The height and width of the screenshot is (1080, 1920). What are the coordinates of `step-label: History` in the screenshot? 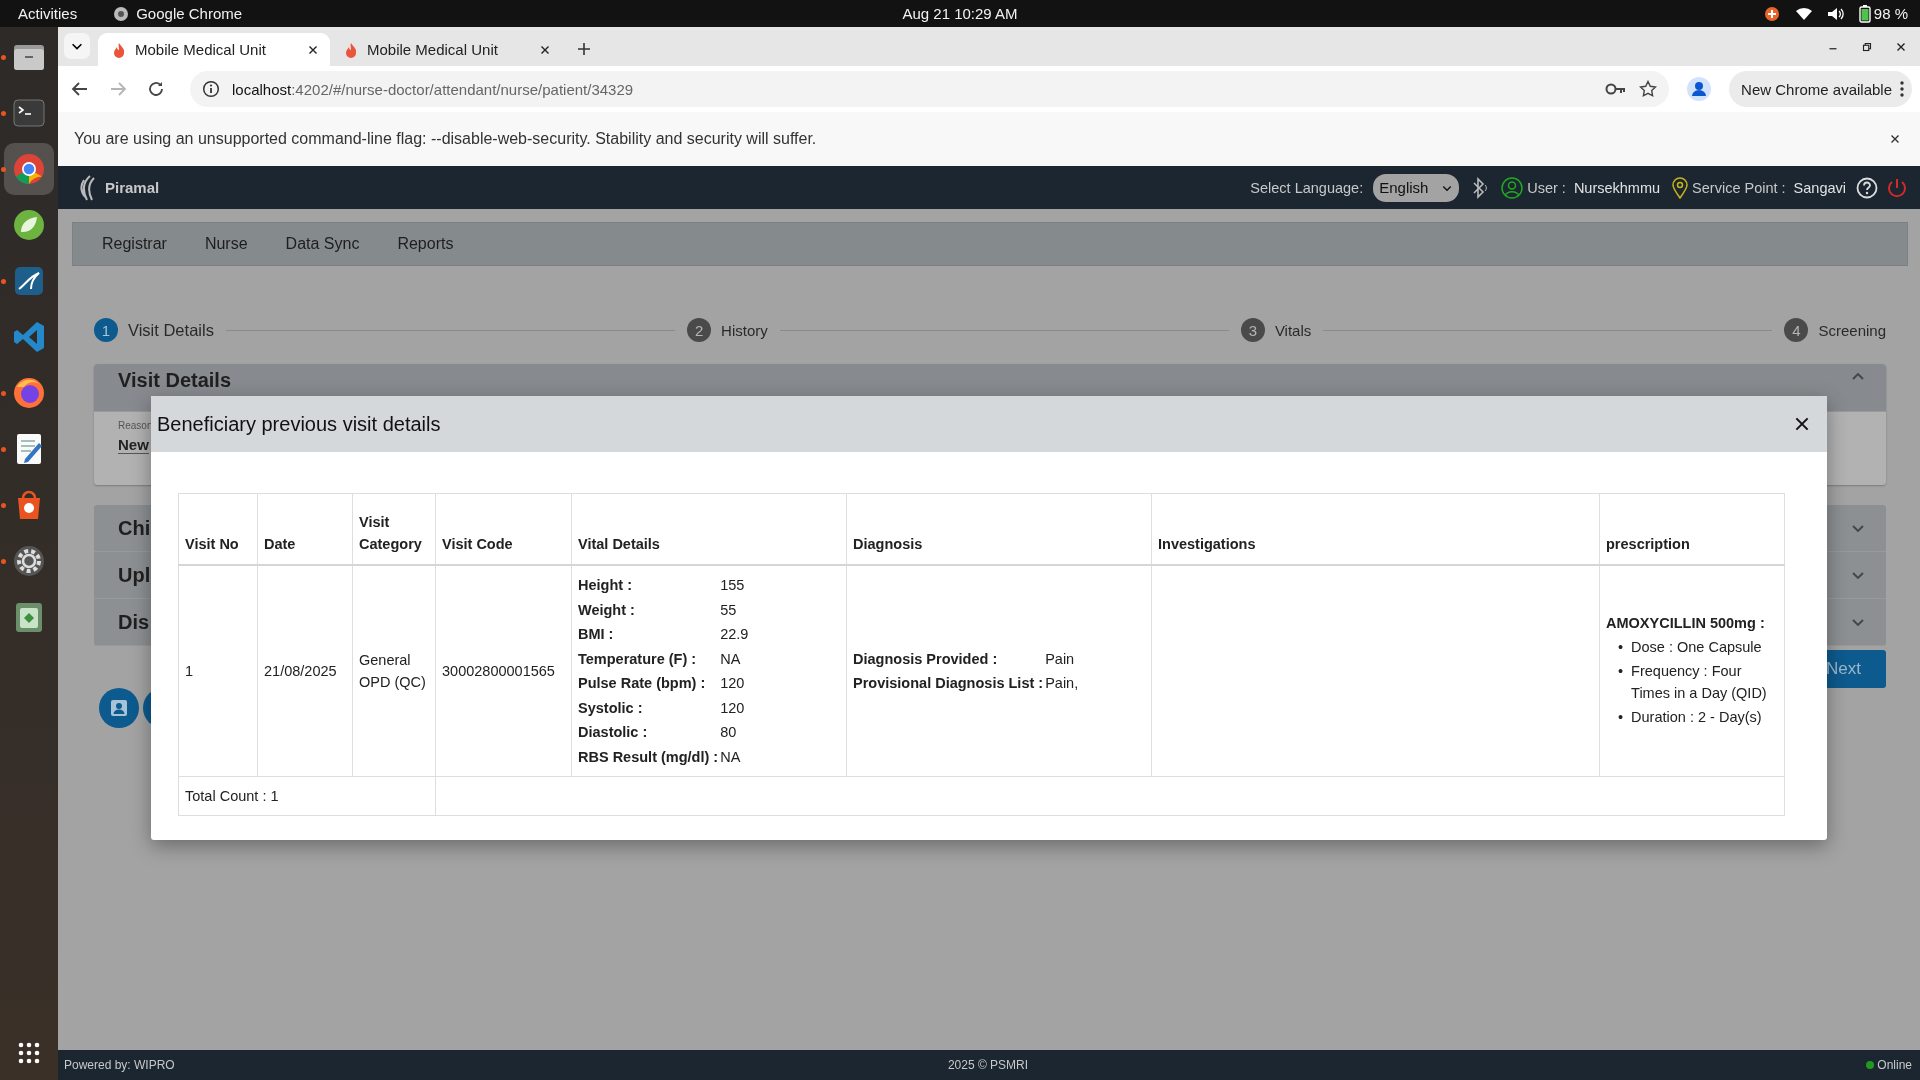 It's located at (744, 330).